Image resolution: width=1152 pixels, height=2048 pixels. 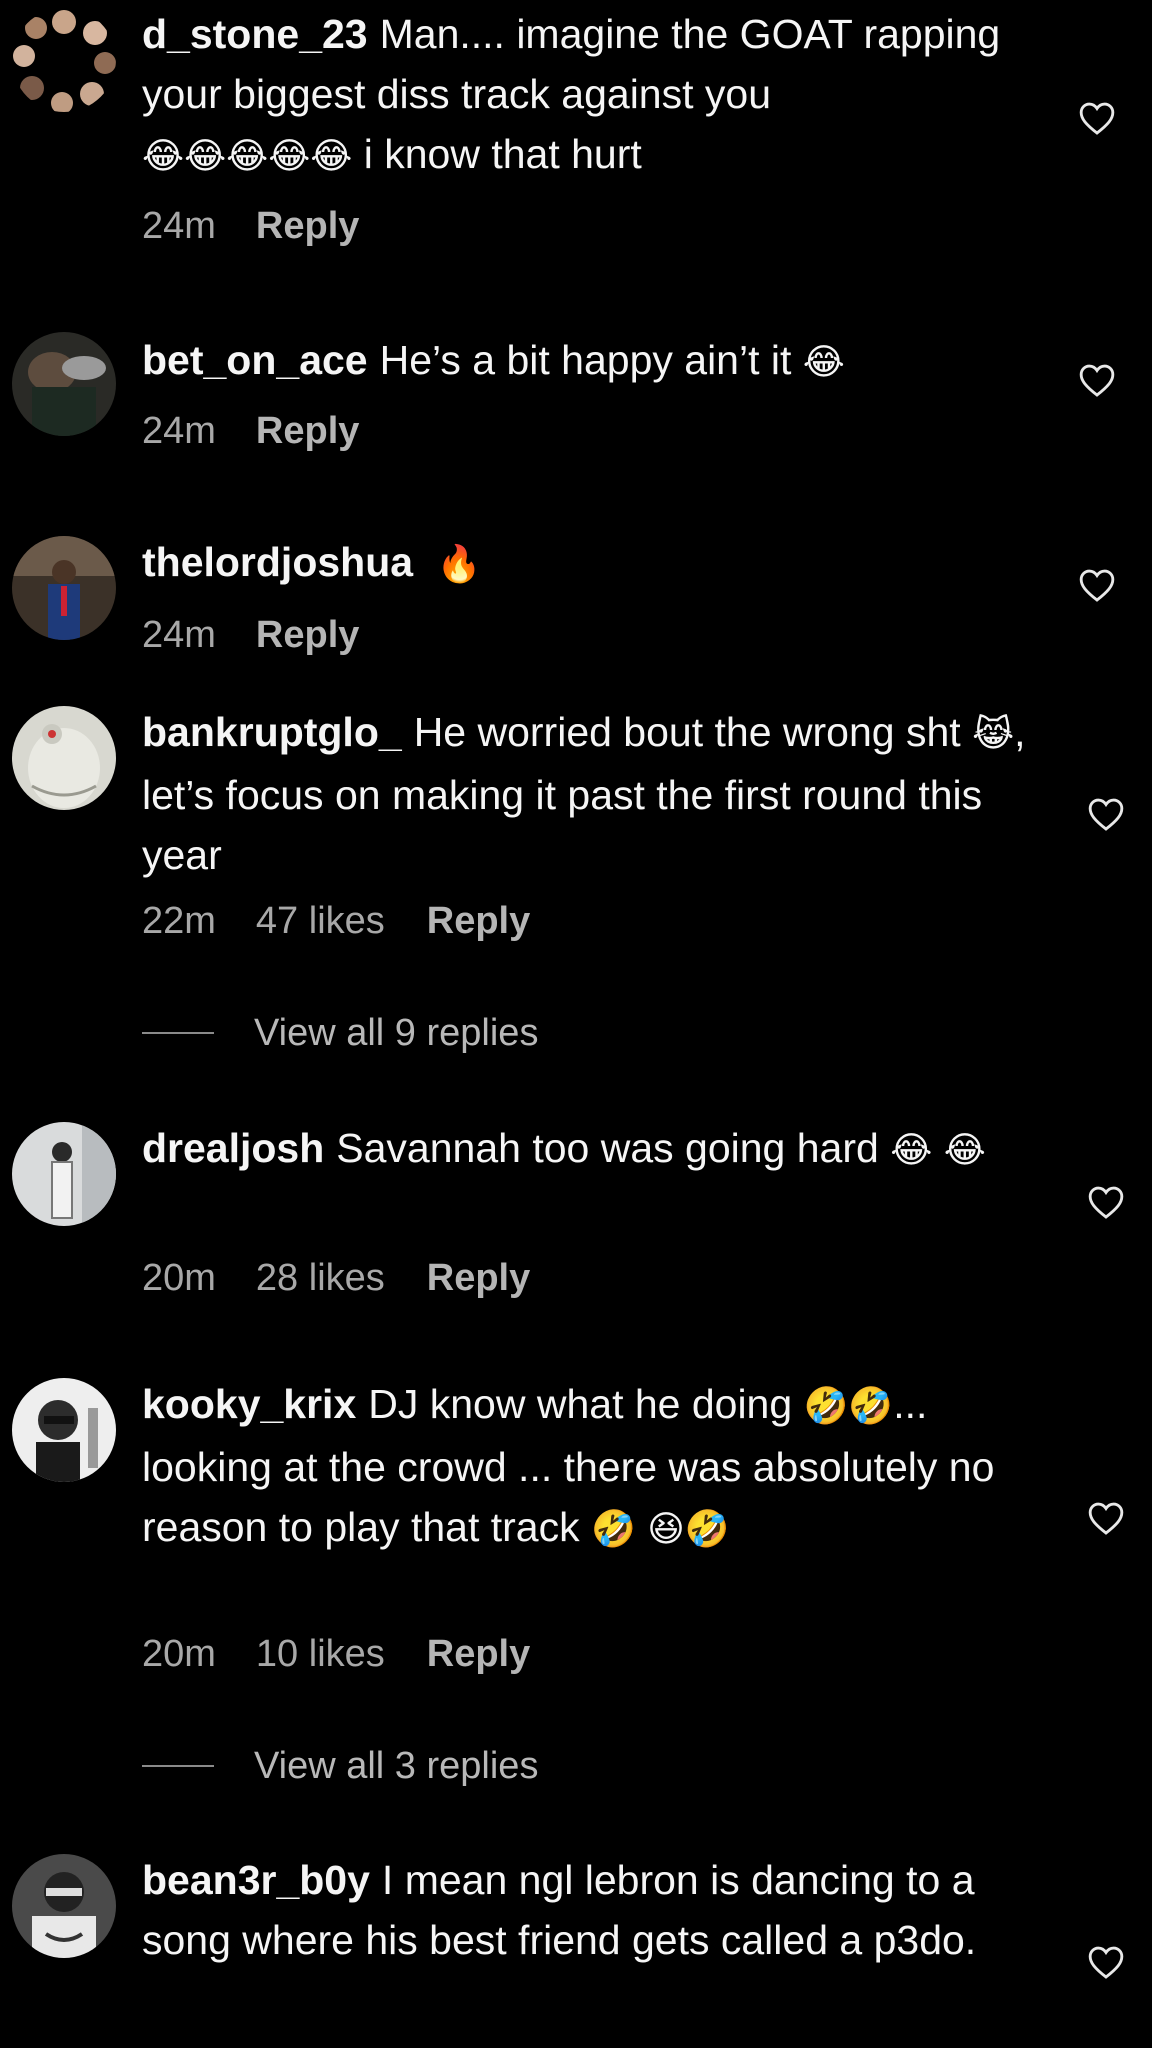 I want to click on comment-username: bet_on_ace, so click(x=255, y=360).